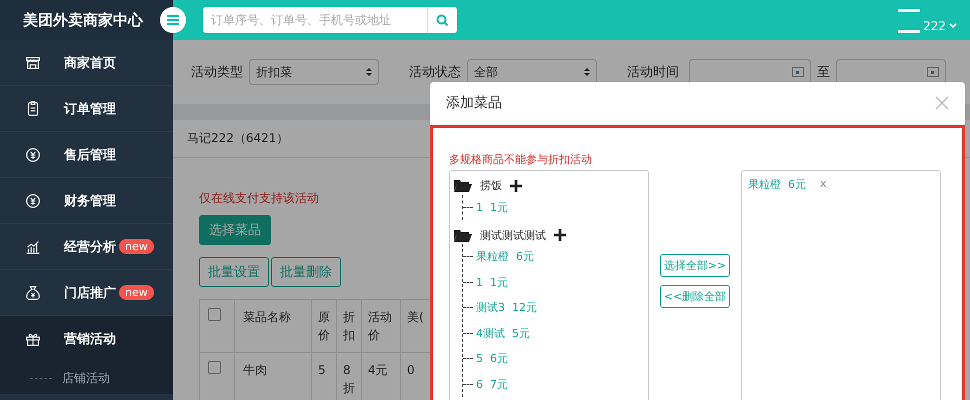  What do you see at coordinates (90, 293) in the screenshot?
I see `sidebar-label: 门店推广` at bounding box center [90, 293].